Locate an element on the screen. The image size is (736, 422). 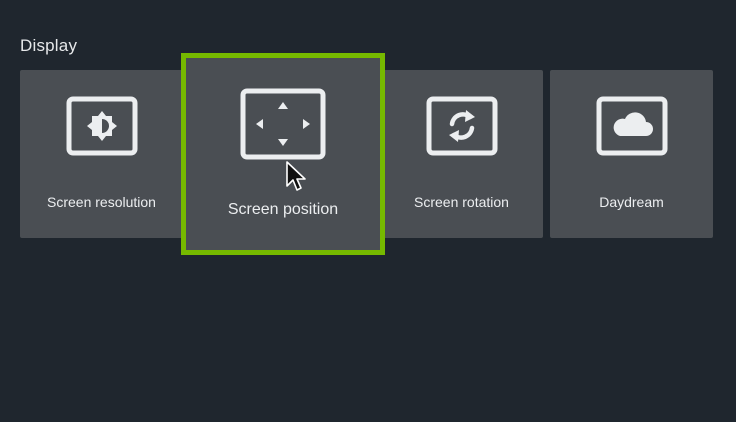
tile-screen-rotation: Screen rotation is located at coordinates (461, 154).